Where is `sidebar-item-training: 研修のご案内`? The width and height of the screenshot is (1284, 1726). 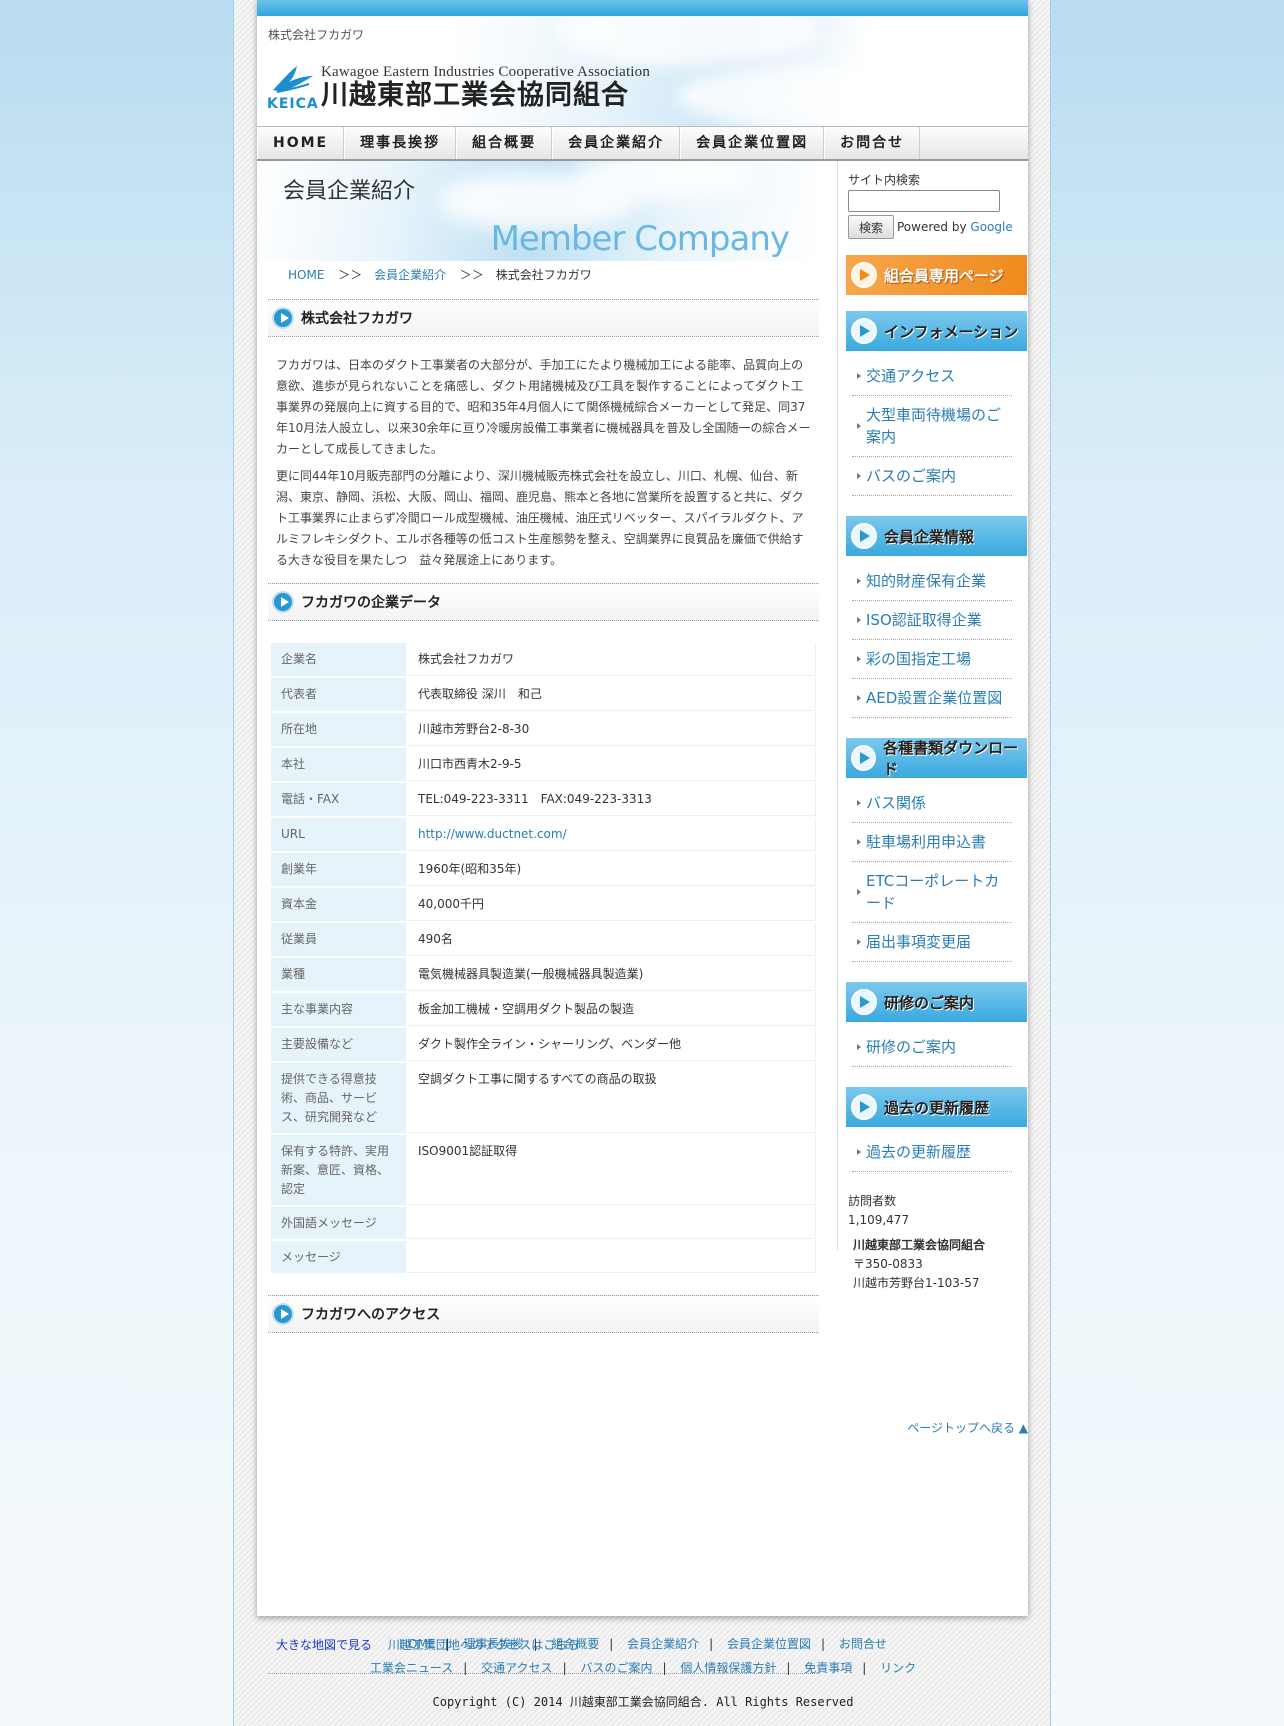 sidebar-item-training: 研修のご案内 is located at coordinates (932, 1047).